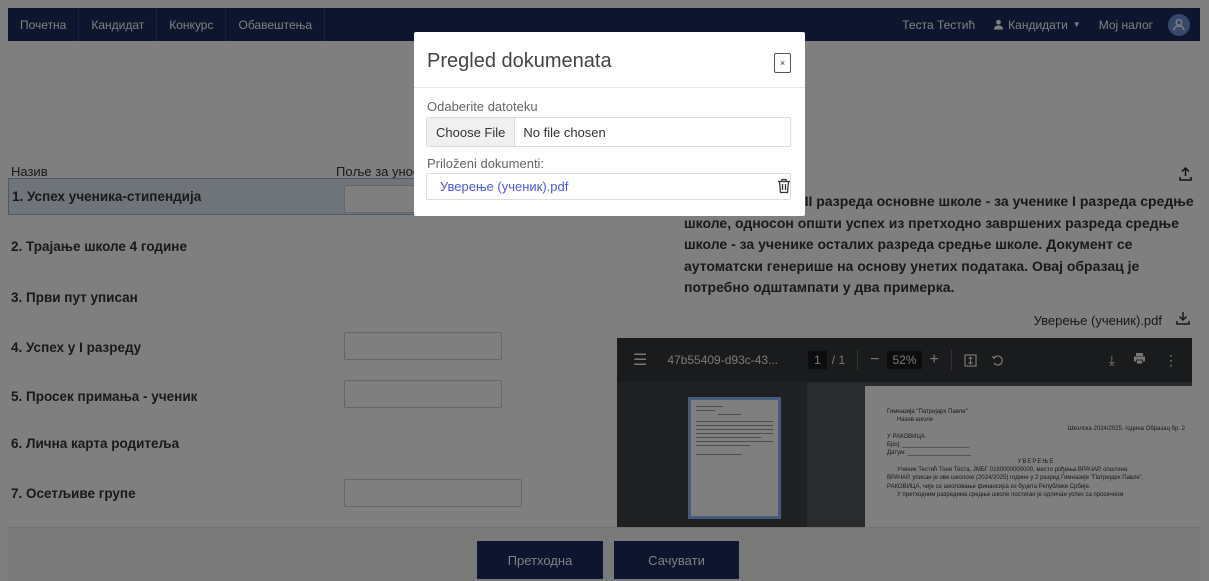  I want to click on modal-title: Pregled dokumenata, so click(519, 61).